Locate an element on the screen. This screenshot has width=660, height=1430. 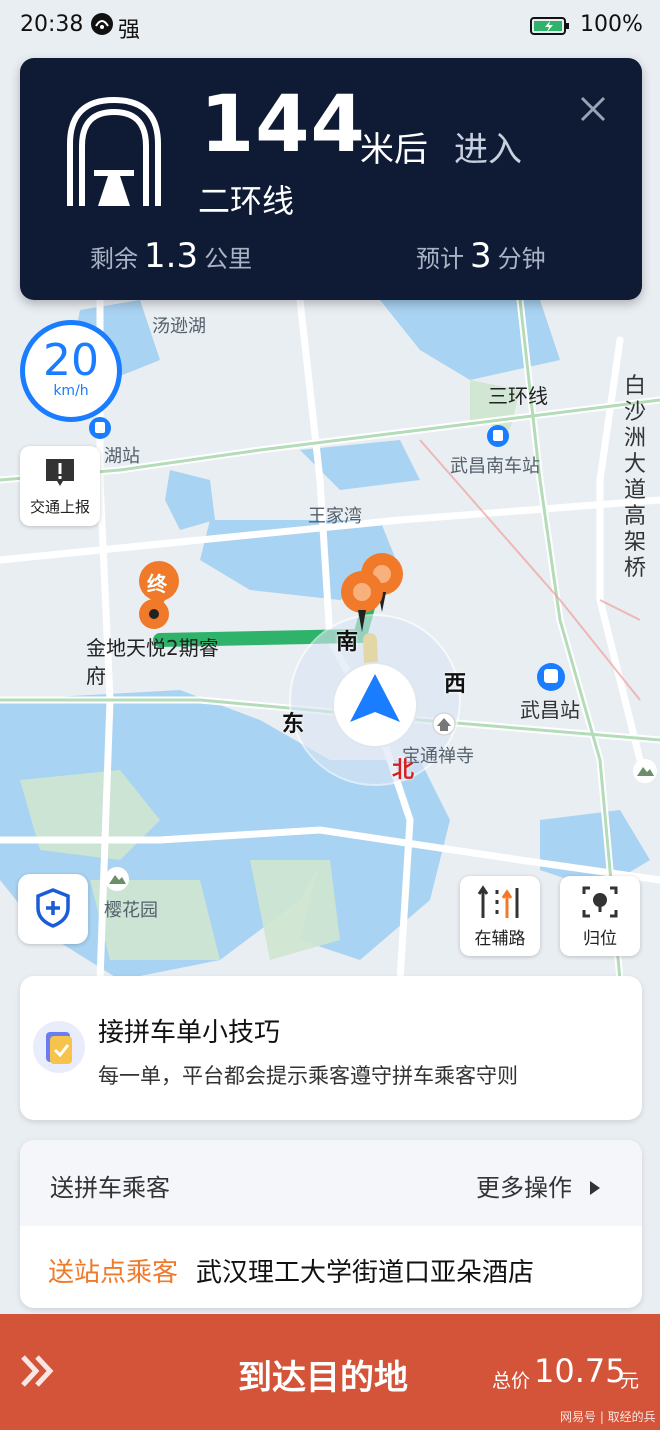
arrive-destination-bar: 到达目的地 总价 10.75 元 网易号 | 取经的兵 is located at coordinates (330, 1372).